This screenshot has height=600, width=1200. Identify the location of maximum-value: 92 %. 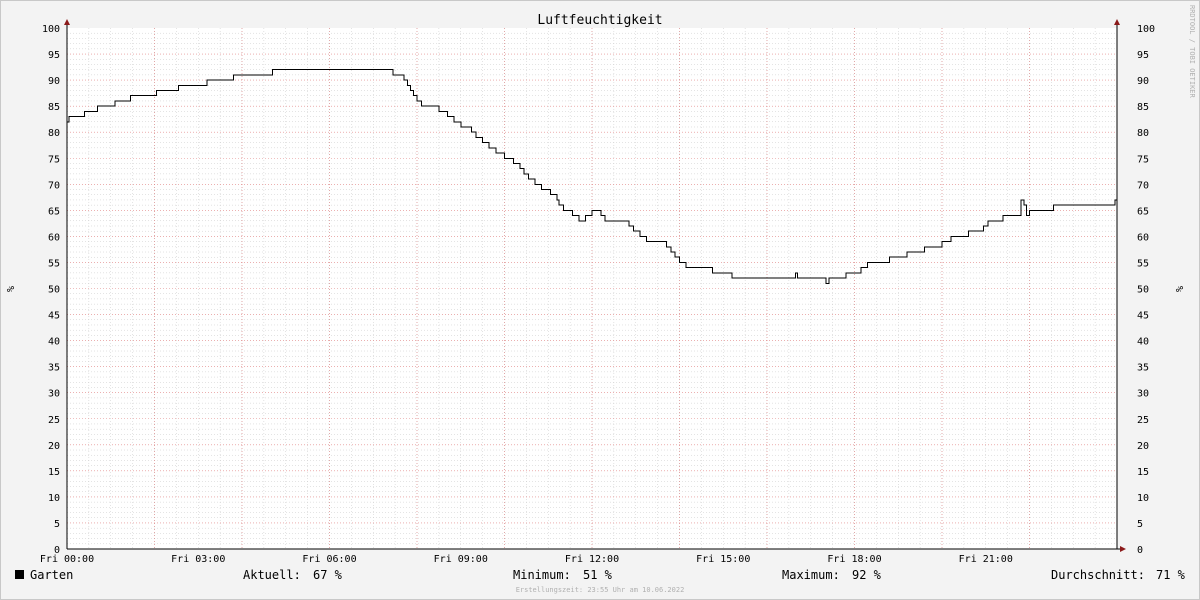
(867, 575).